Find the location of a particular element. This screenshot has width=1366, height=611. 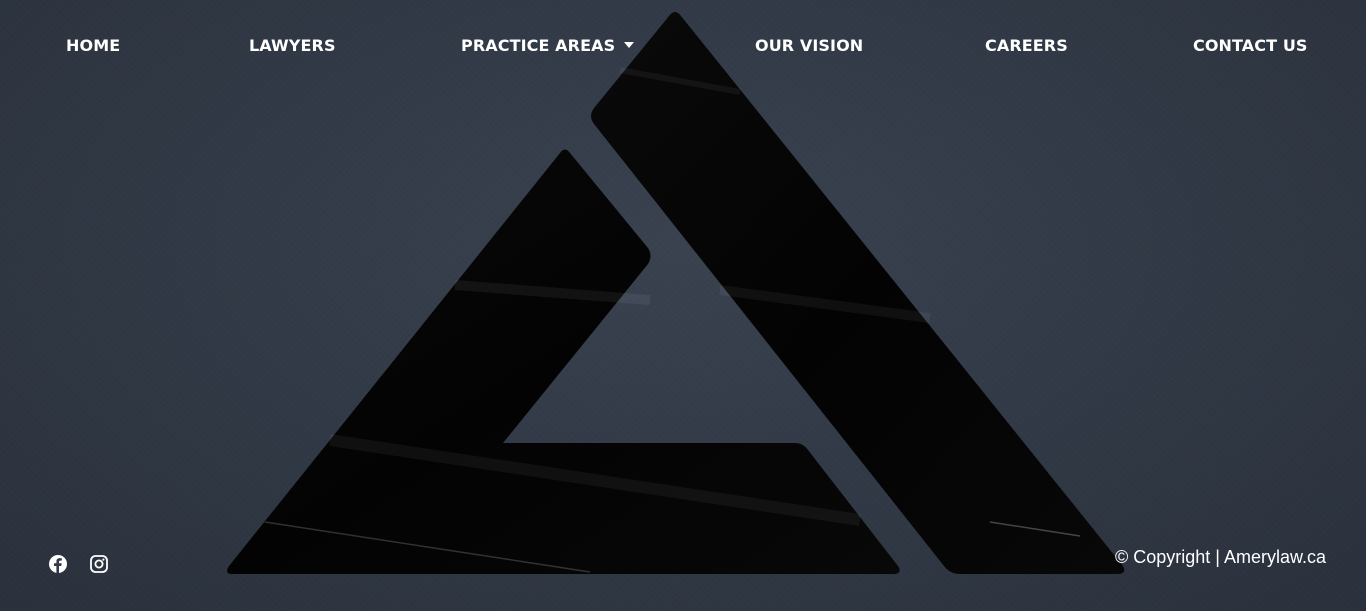

nav-item-practice-areas: PRACTICE AREAS is located at coordinates (548, 46).